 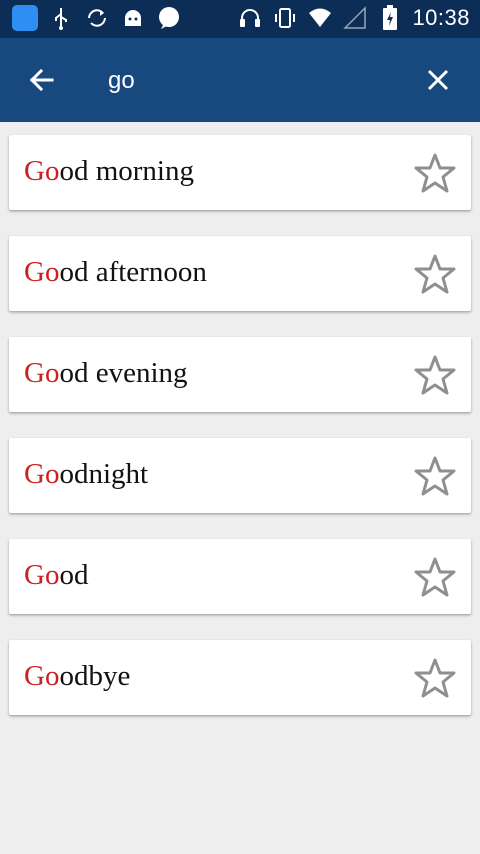 I want to click on list-item: Good evening, so click(x=240, y=374).